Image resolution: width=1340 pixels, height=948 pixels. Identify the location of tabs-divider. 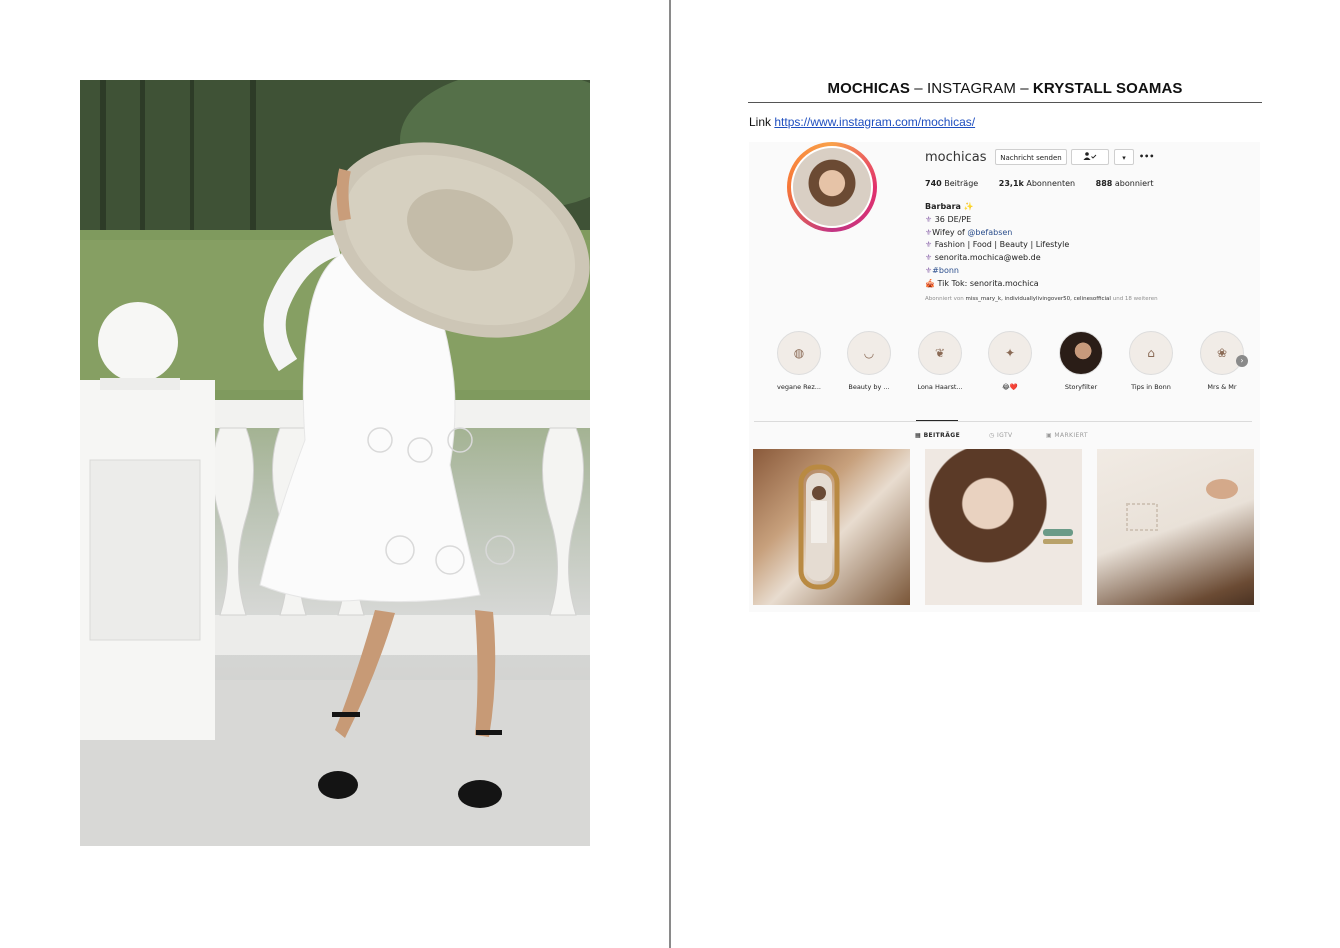
(1003, 421).